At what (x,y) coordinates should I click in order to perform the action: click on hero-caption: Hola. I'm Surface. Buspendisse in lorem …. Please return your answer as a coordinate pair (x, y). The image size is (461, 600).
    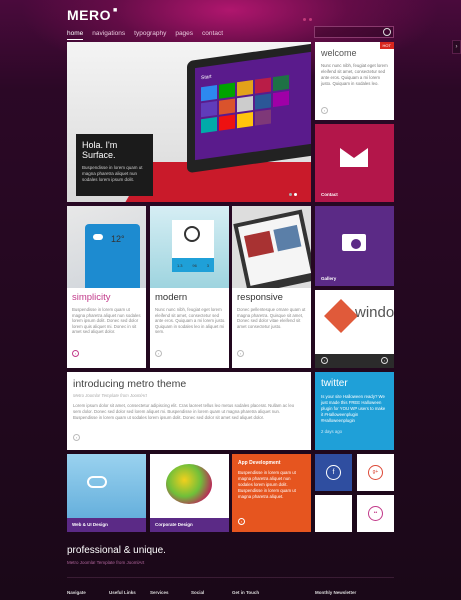
    Looking at the image, I should click on (114, 165).